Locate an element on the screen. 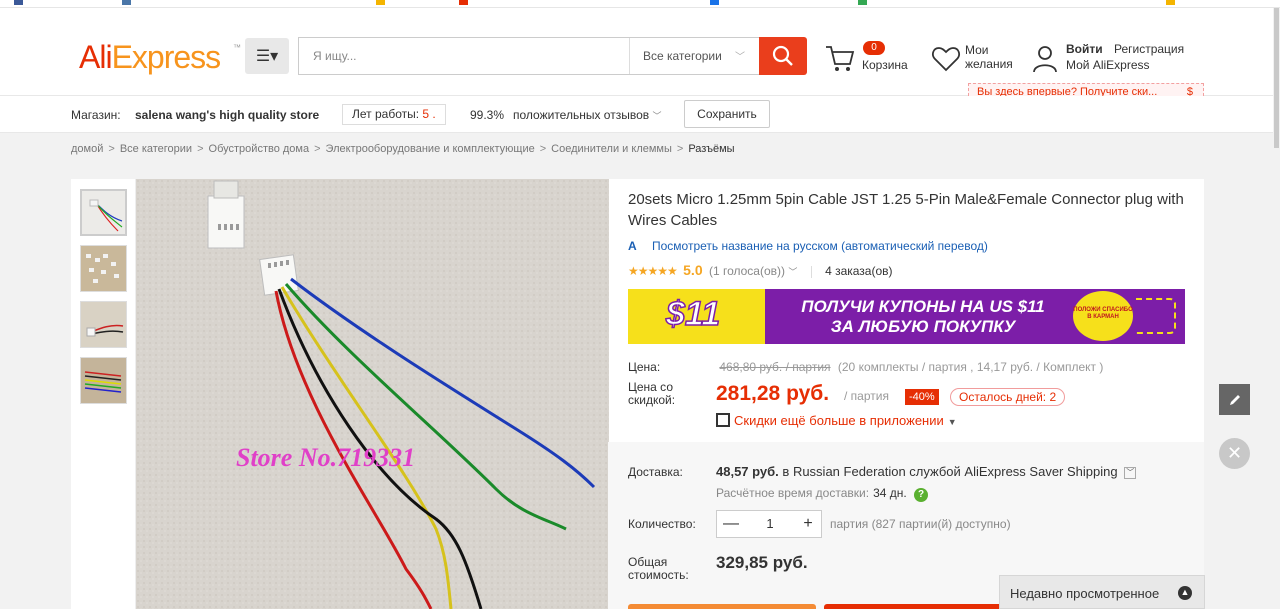  cart-link: 0 Корзина is located at coordinates (874, 61).